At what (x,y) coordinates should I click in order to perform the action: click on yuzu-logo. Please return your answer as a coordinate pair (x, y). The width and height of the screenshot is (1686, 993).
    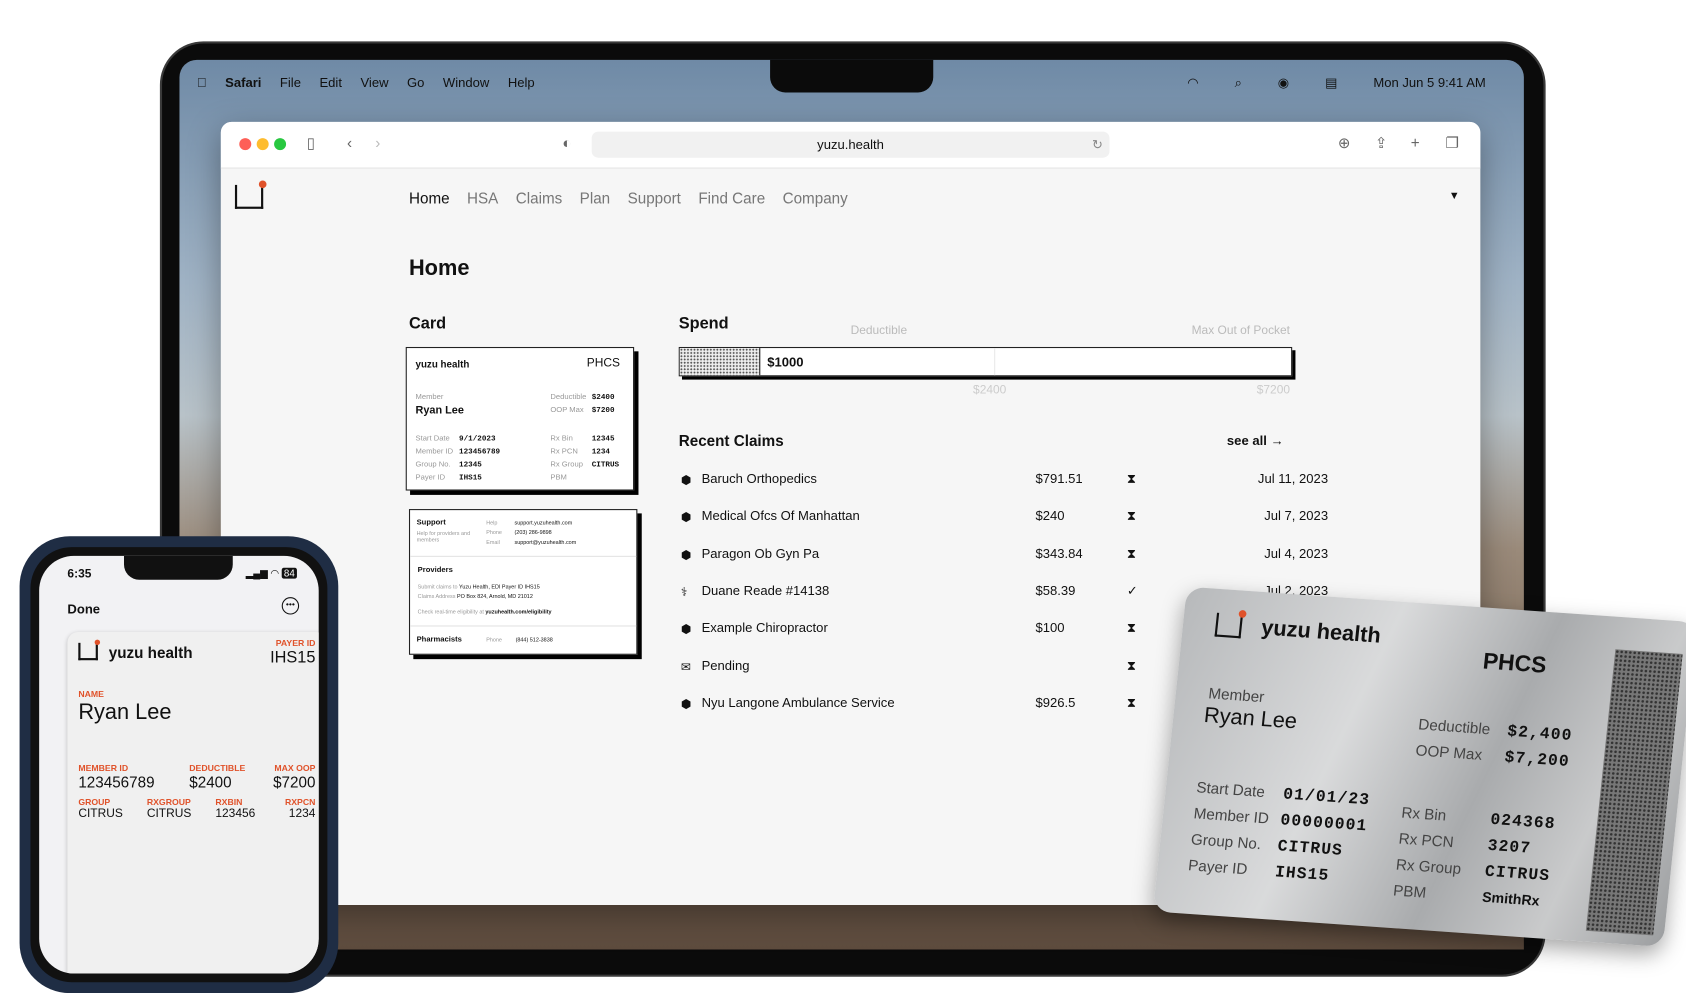
    Looking at the image, I should click on (250, 194).